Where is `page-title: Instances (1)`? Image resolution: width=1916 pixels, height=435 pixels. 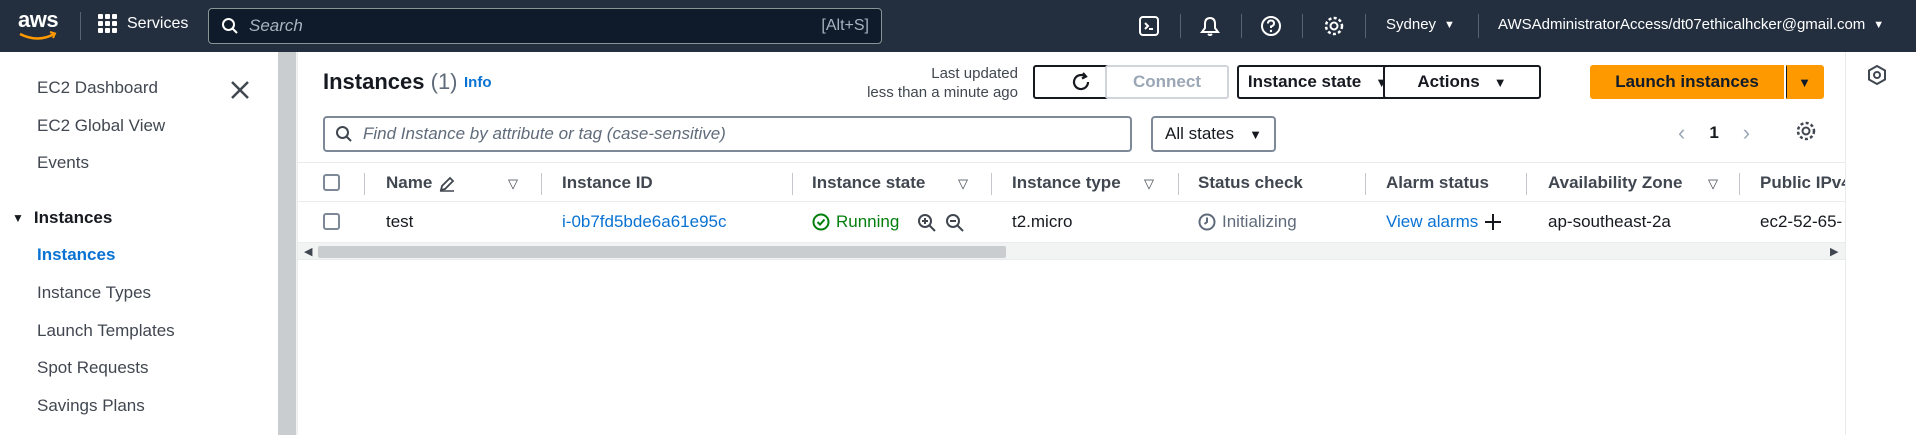 page-title: Instances (1) is located at coordinates (390, 82).